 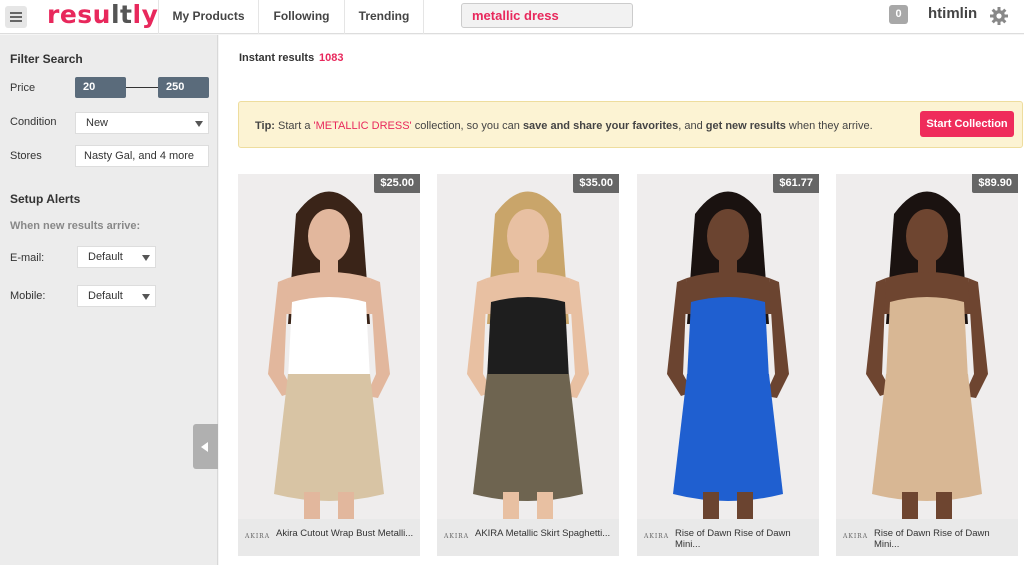 I want to click on product-price: $35.00, so click(x=596, y=183).